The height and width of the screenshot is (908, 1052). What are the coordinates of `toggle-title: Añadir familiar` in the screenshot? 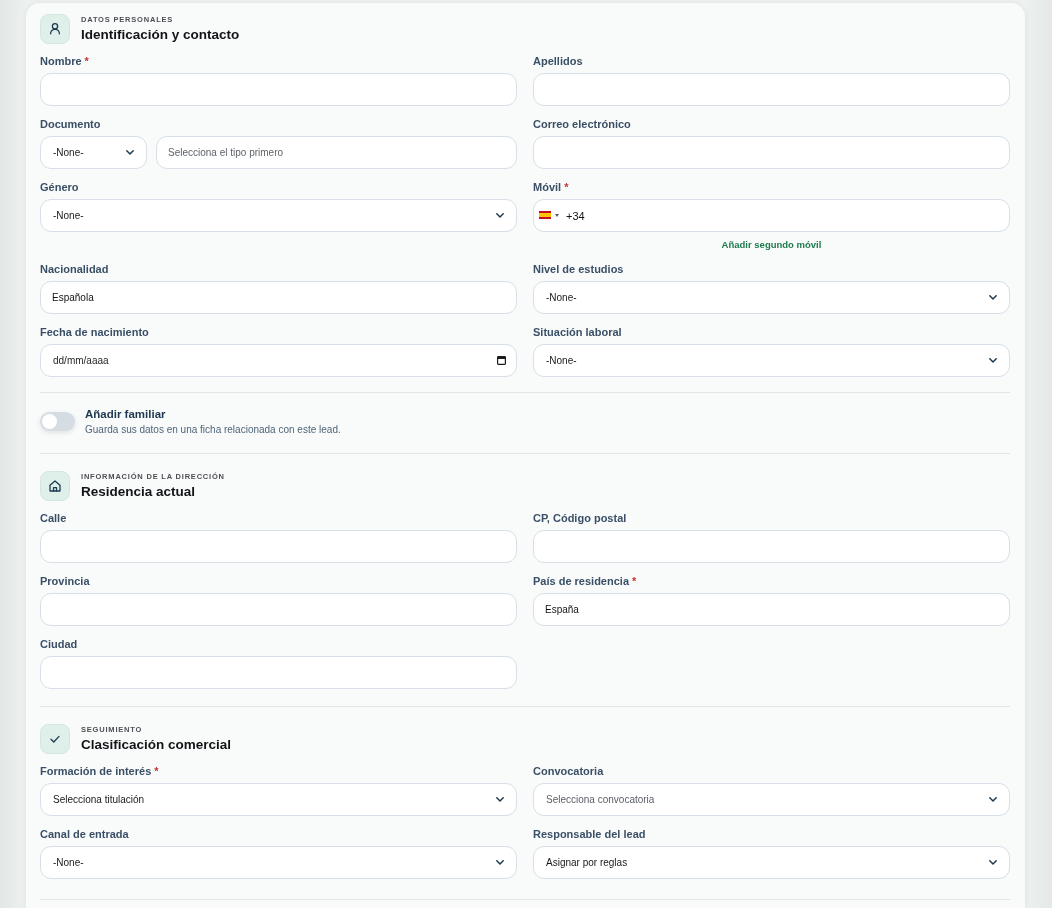 It's located at (125, 414).